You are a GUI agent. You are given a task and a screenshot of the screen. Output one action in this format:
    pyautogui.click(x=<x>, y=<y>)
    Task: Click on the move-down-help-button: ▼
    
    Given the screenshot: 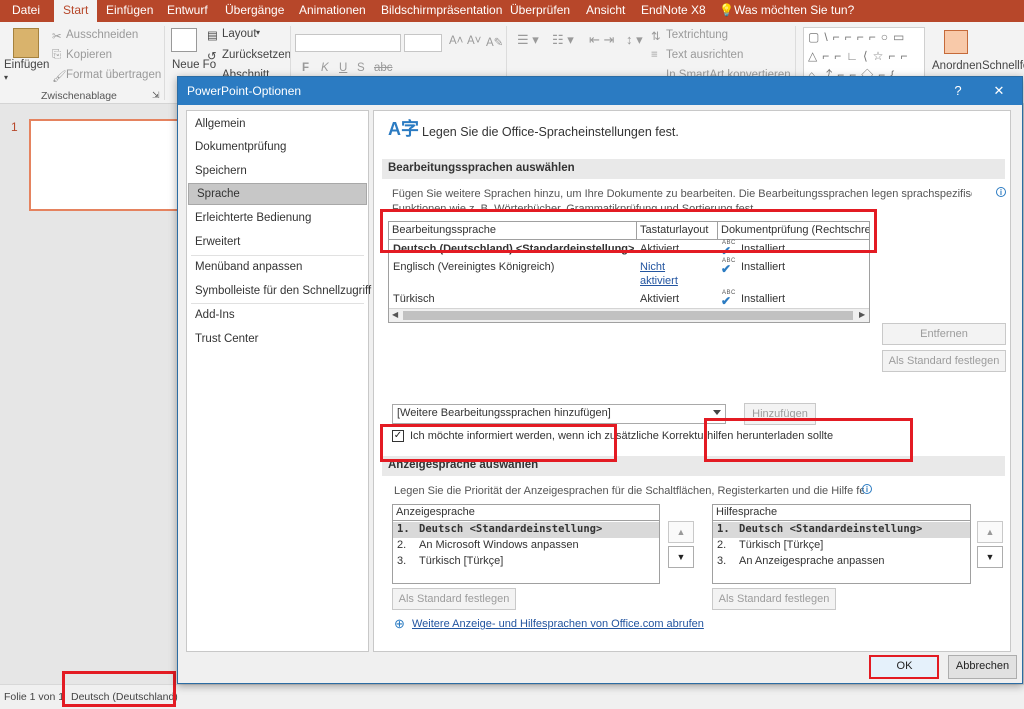 What is the action you would take?
    pyautogui.click(x=990, y=557)
    